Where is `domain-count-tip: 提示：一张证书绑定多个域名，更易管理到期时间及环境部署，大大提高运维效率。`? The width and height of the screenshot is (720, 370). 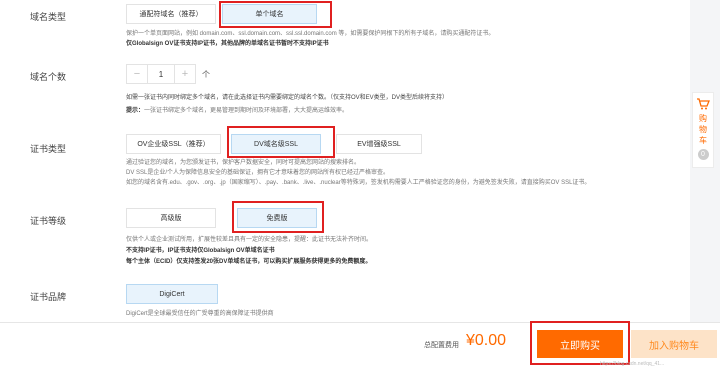
domain-count-tip: 提示：一张证书绑定多个域名，更易管理到期时间及环境部署，大大提高运维效率。 is located at coordinates (237, 111).